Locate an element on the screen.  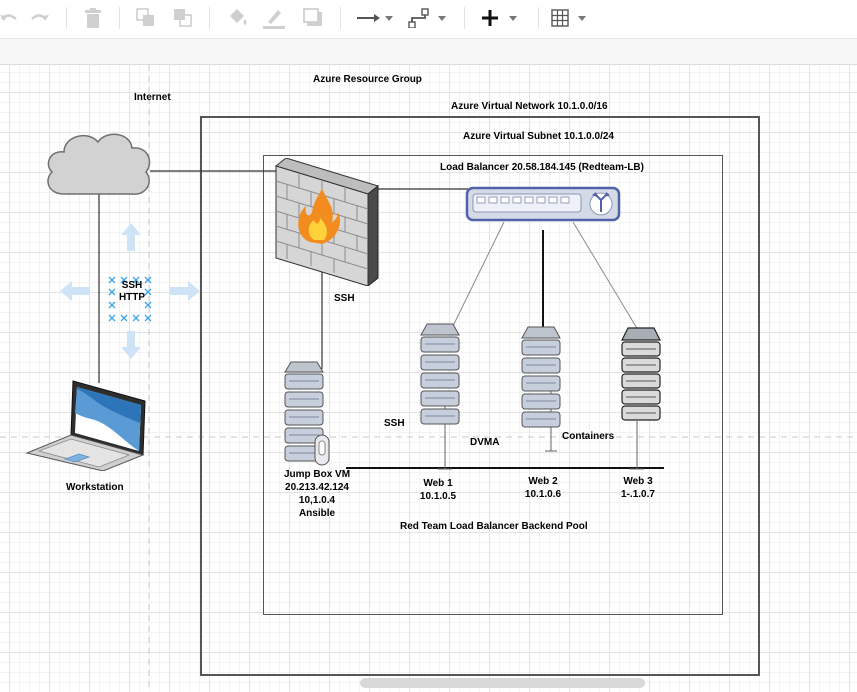
http-label: HTTP is located at coordinates (132, 297).